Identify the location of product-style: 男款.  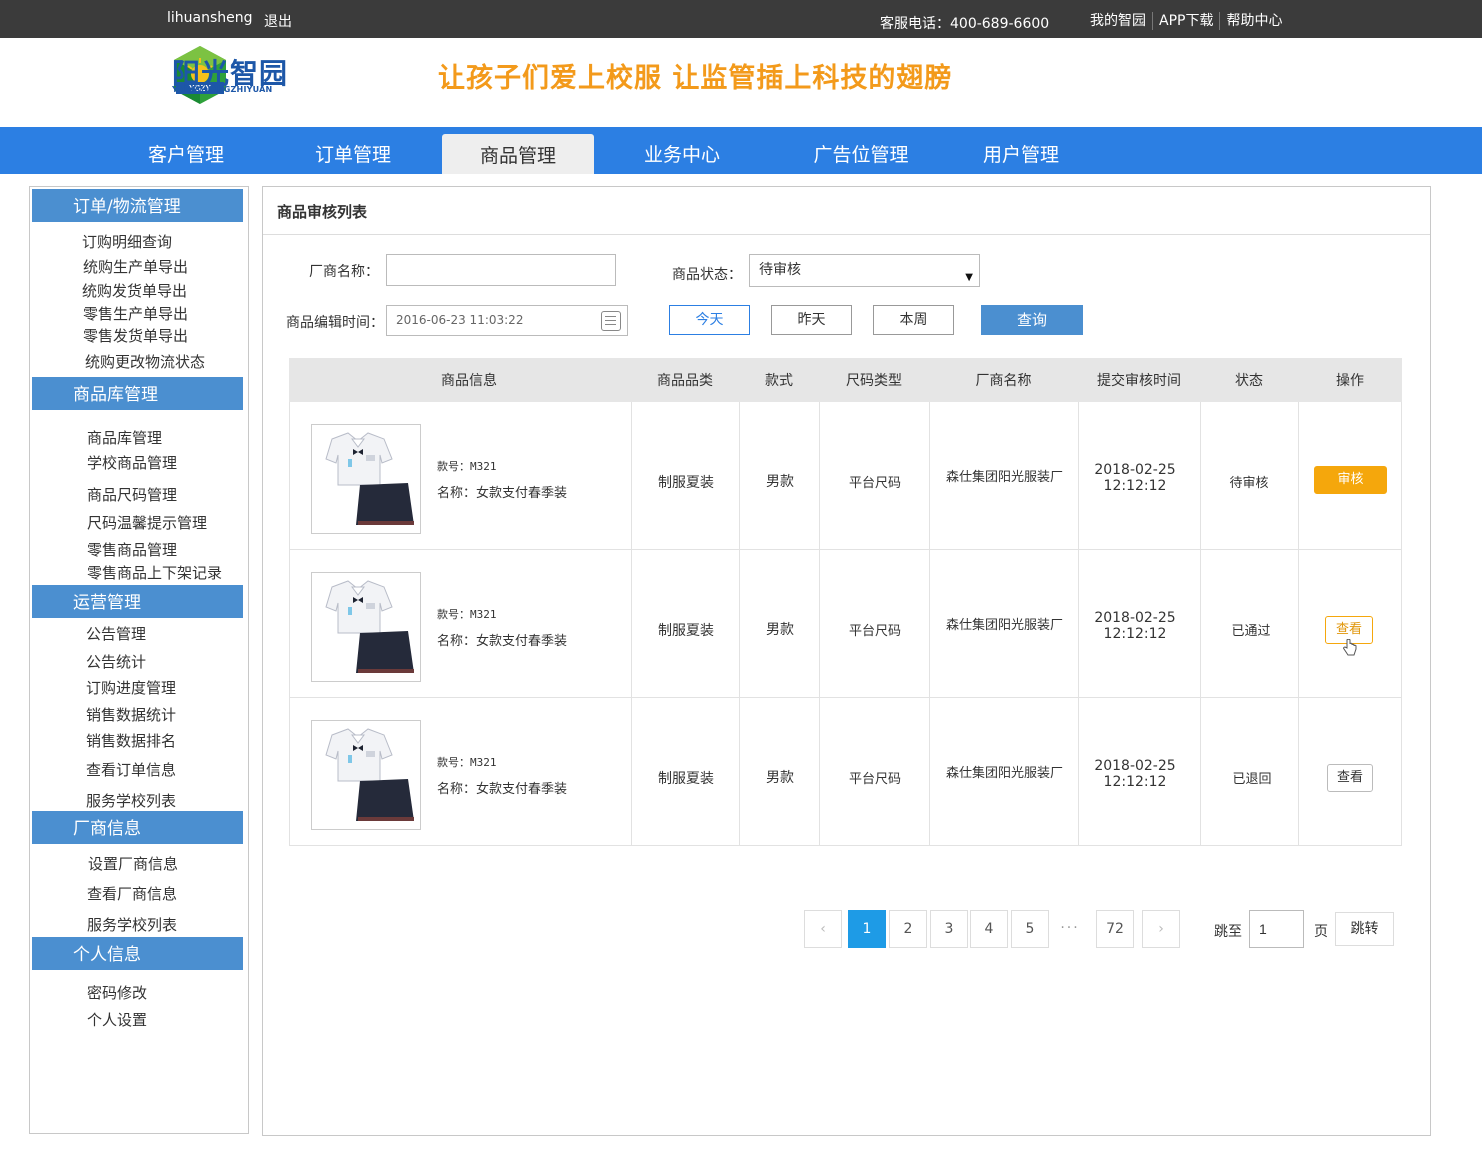
(780, 778).